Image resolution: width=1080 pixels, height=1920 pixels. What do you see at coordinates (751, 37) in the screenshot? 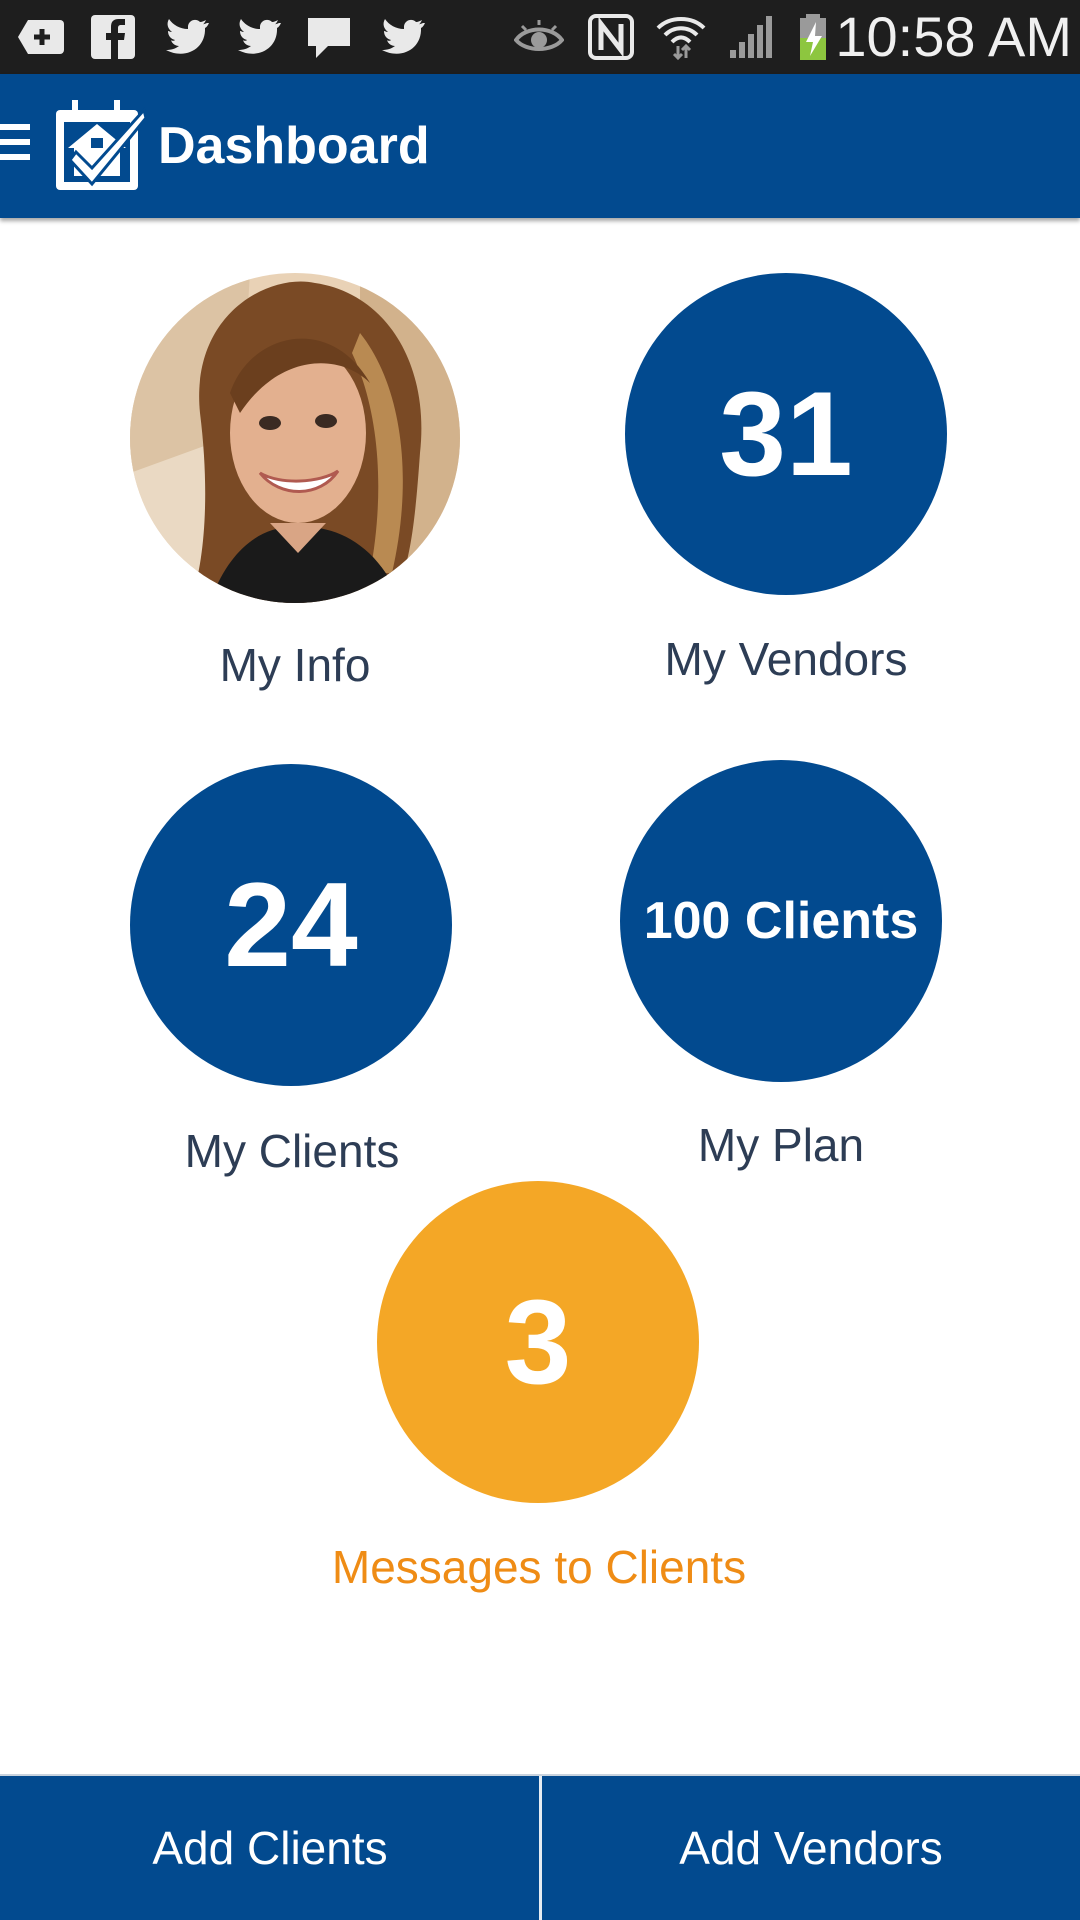
I see `signal-icon` at bounding box center [751, 37].